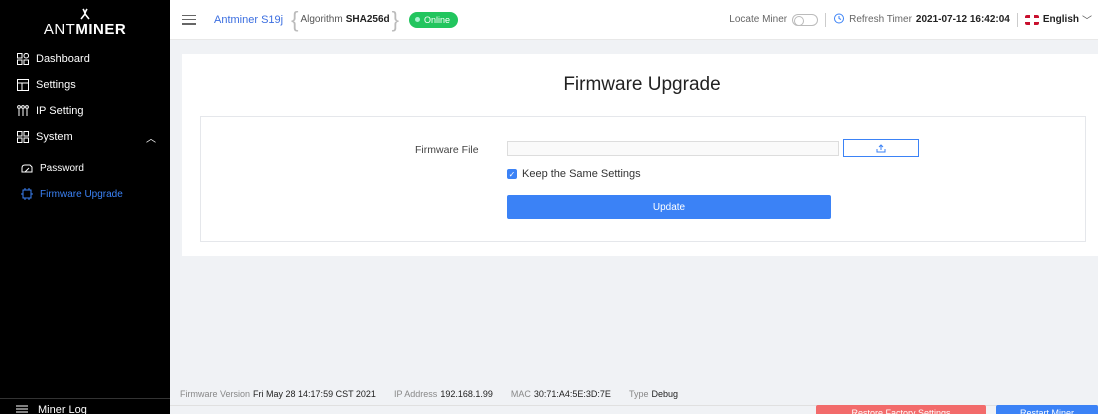  Describe the element at coordinates (1047, 409) in the screenshot. I see `restart-miner-button: Restart Miner` at that location.